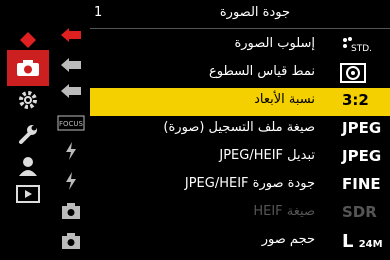  I want to click on metering-icon, so click(353, 75).